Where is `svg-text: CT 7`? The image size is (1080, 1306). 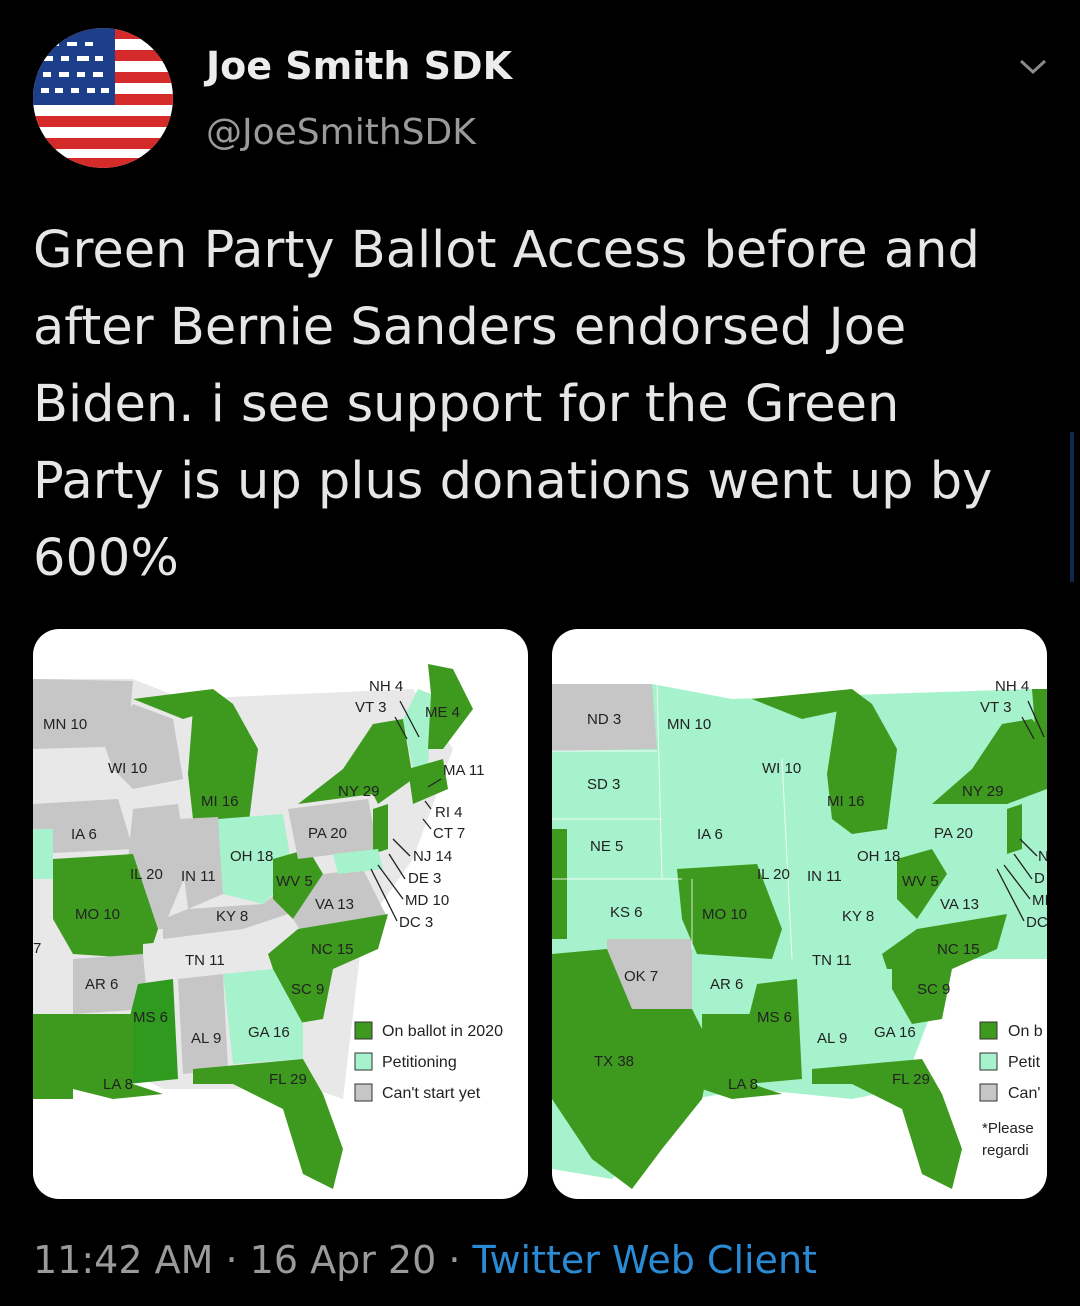
svg-text: CT 7 is located at coordinates (449, 833).